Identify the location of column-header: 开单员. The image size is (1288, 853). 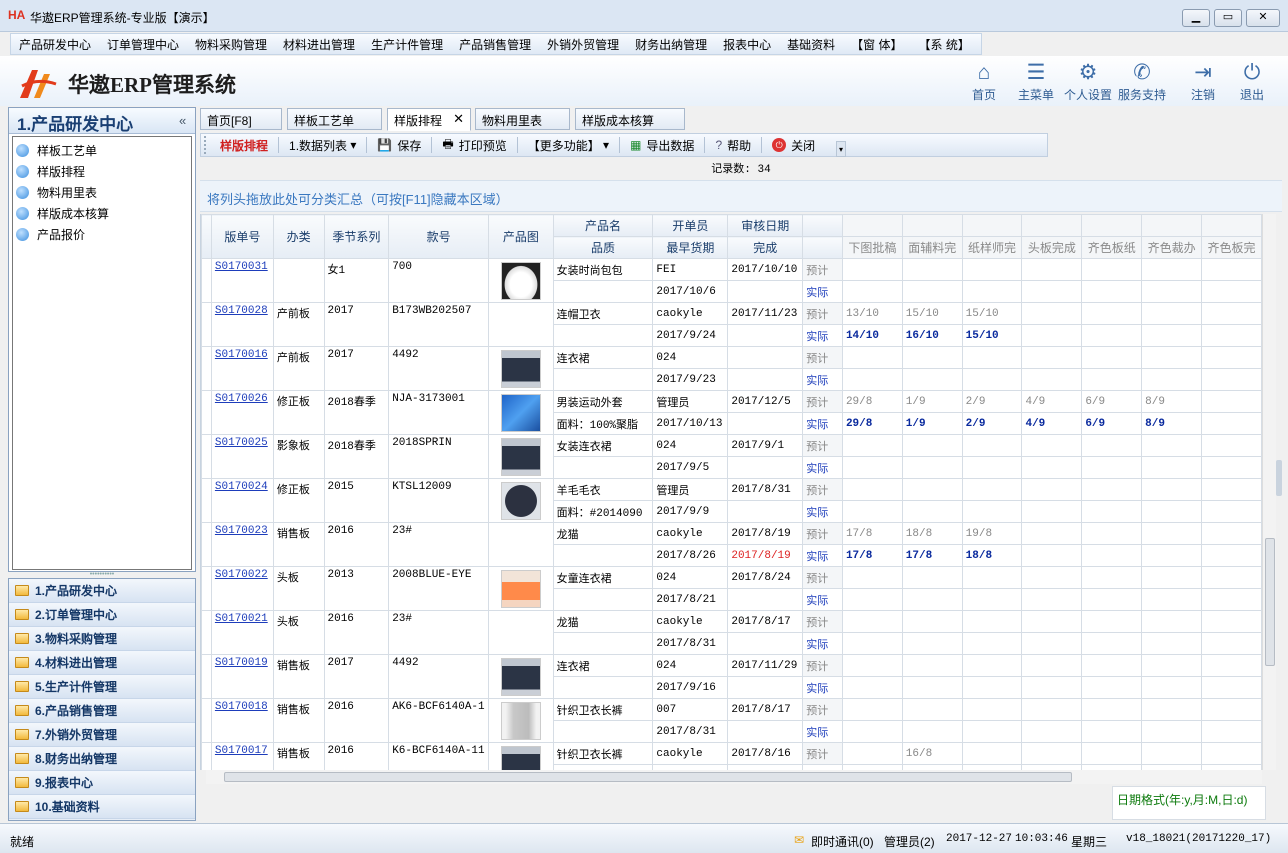
(690, 225).